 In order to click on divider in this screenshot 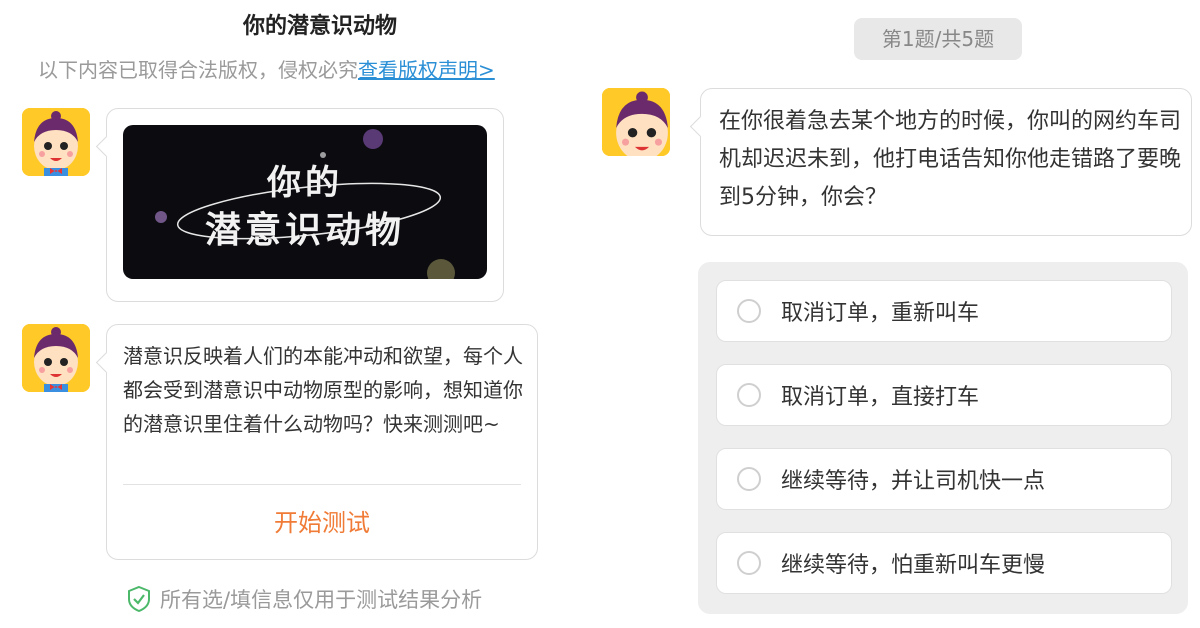, I will do `click(322, 484)`.